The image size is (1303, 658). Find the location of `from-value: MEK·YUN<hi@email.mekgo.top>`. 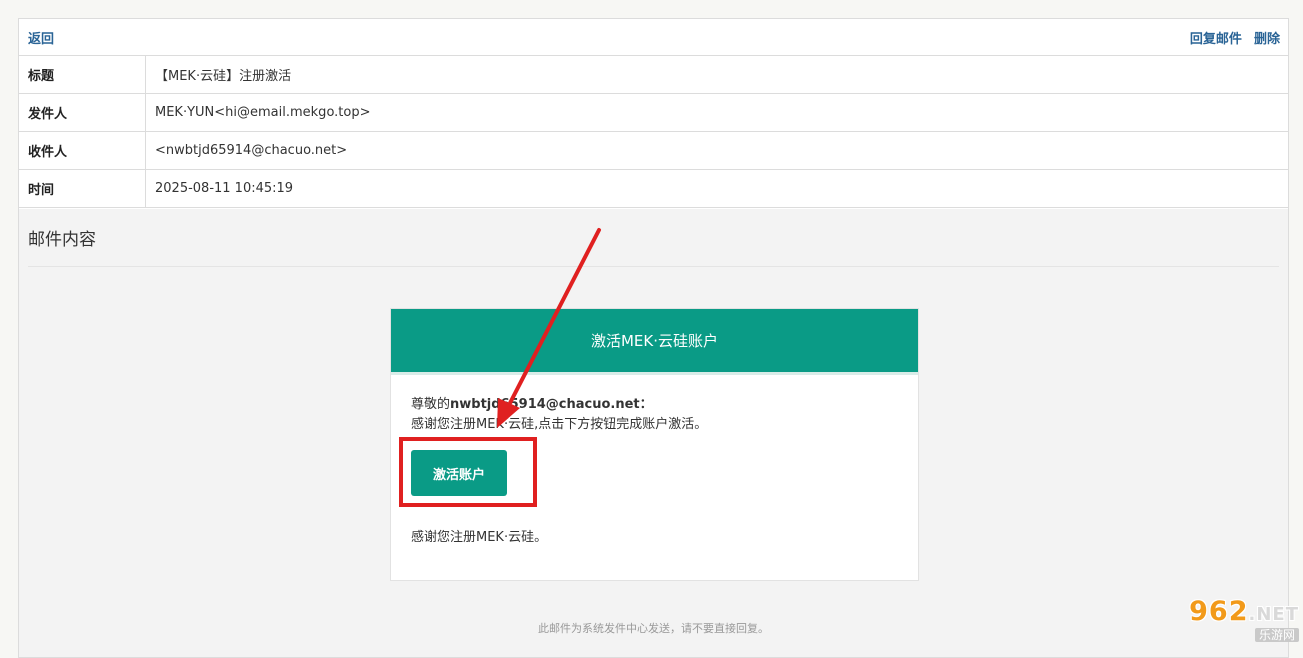

from-value: MEK·YUN<hi@email.mekgo.top> is located at coordinates (263, 112).